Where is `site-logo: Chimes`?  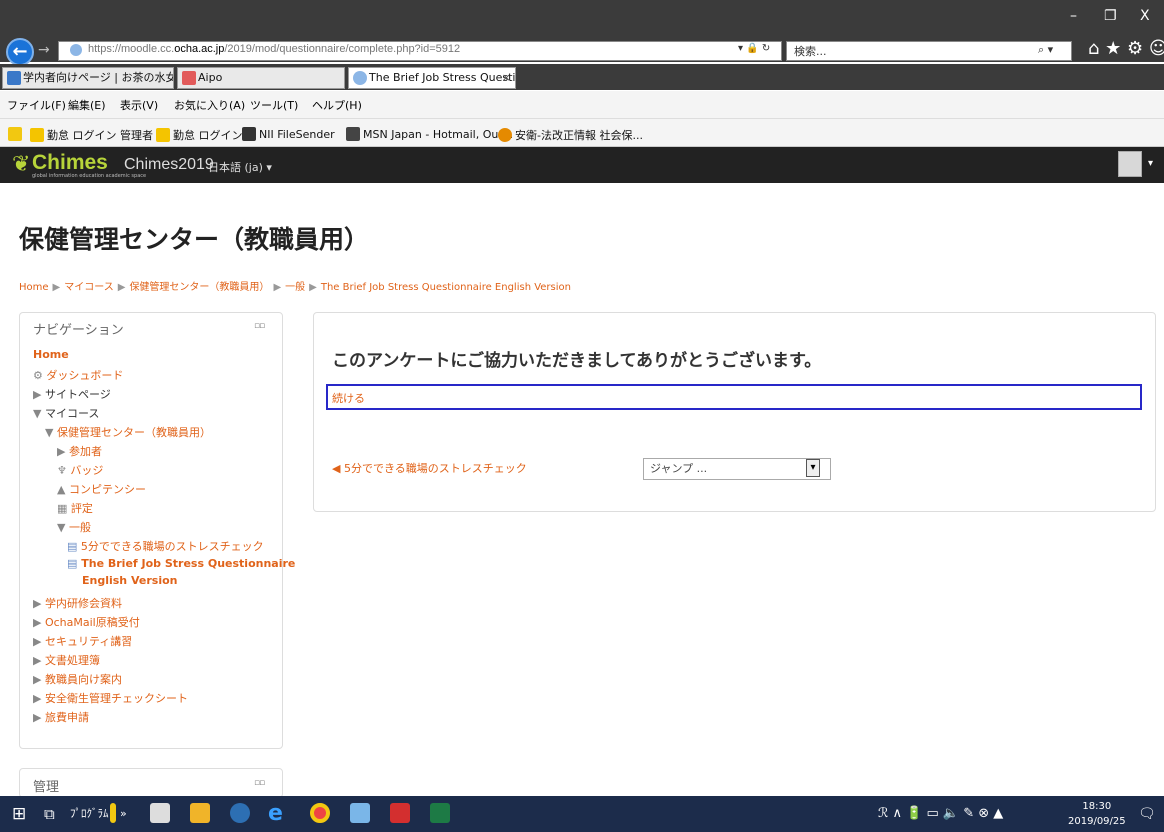
site-logo: Chimes is located at coordinates (70, 163).